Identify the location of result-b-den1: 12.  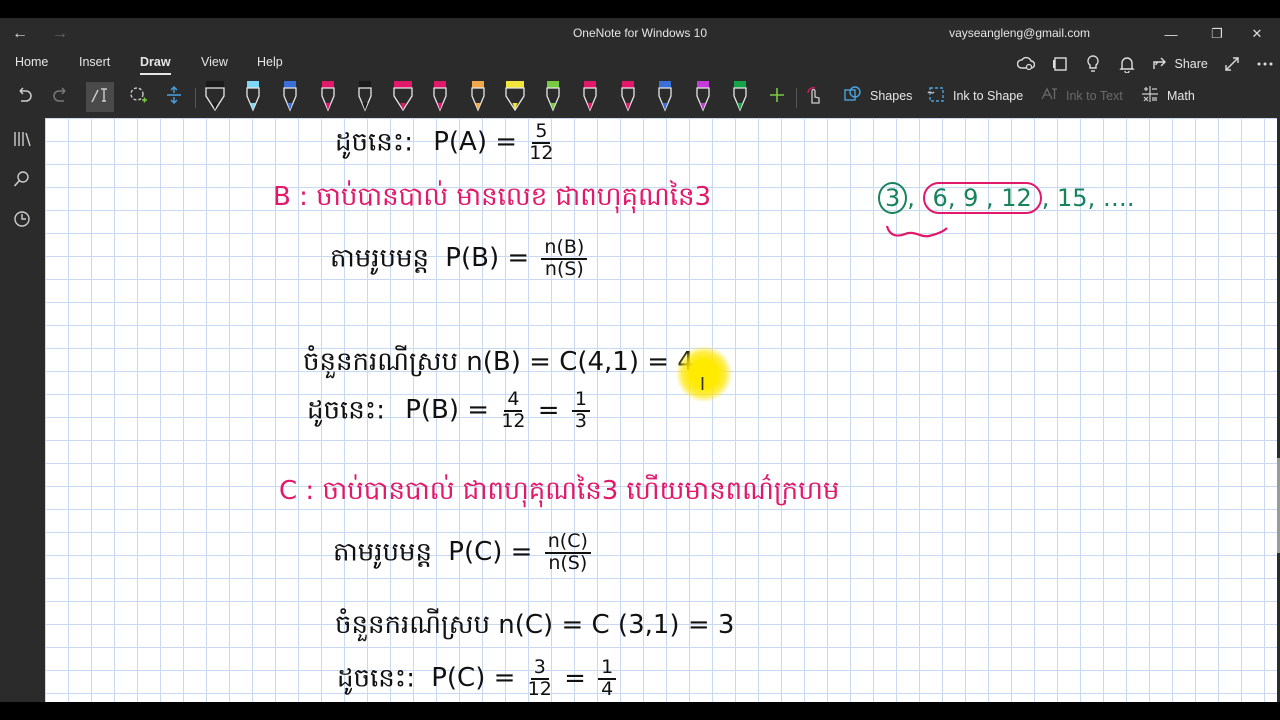
(513, 420).